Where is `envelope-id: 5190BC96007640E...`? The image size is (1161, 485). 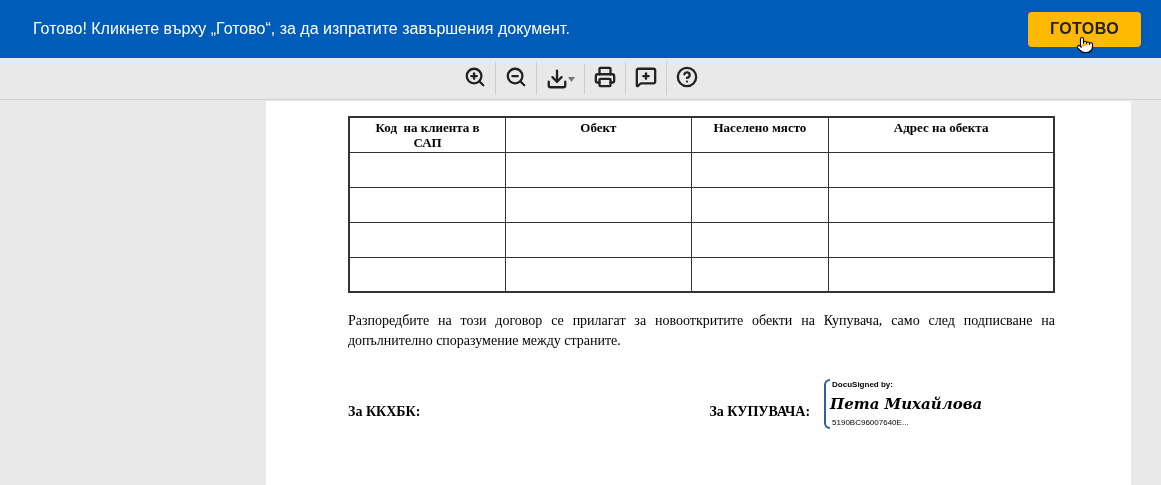
envelope-id: 5190BC96007640E... is located at coordinates (871, 423).